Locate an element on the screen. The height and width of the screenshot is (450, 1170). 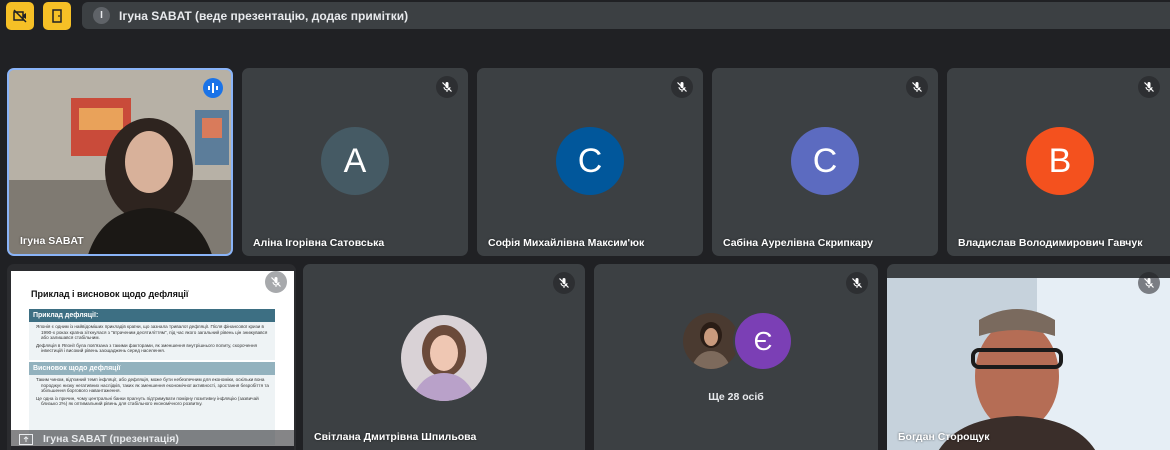
avatar: A is located at coordinates (355, 161).